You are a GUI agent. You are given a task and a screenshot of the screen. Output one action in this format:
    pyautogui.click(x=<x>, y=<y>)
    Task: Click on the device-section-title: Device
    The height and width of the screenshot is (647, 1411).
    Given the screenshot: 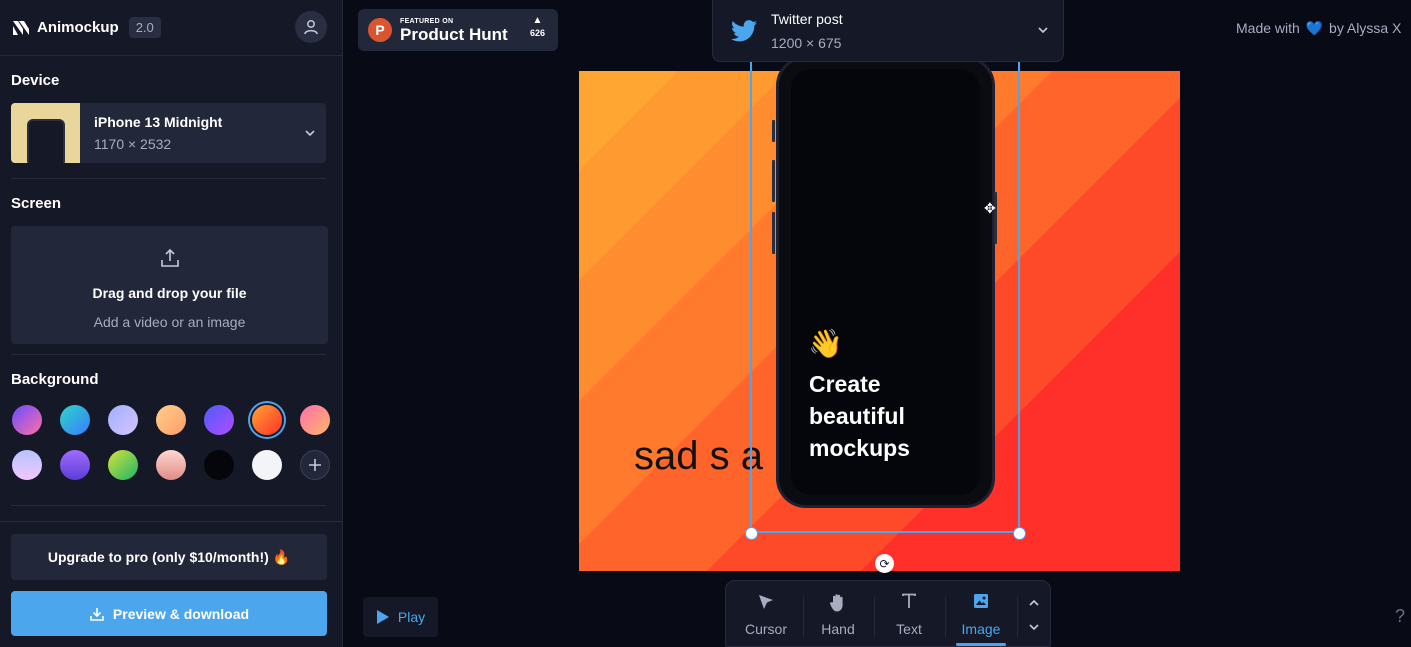 What is the action you would take?
    pyautogui.click(x=35, y=80)
    